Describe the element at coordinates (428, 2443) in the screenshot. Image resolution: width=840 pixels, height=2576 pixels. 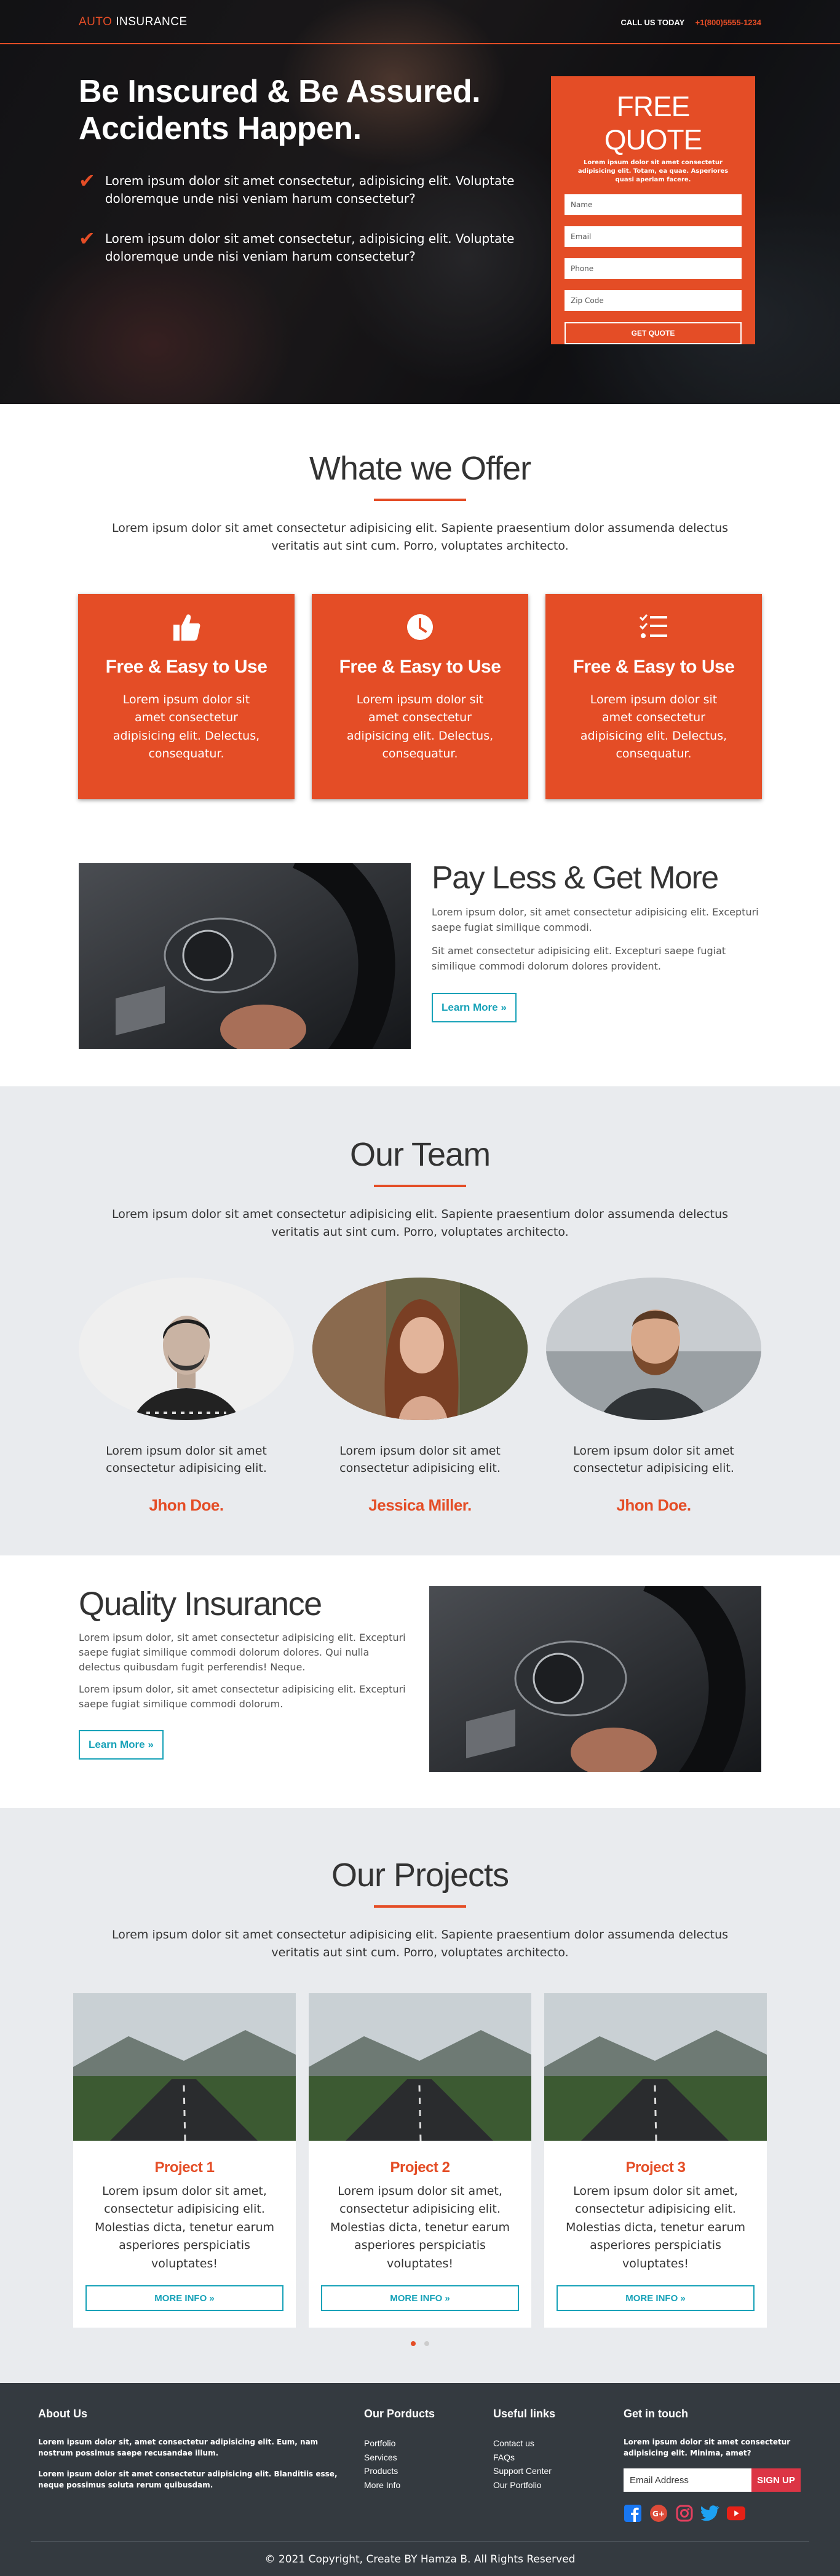
I see `footer-link: Portfolio` at that location.